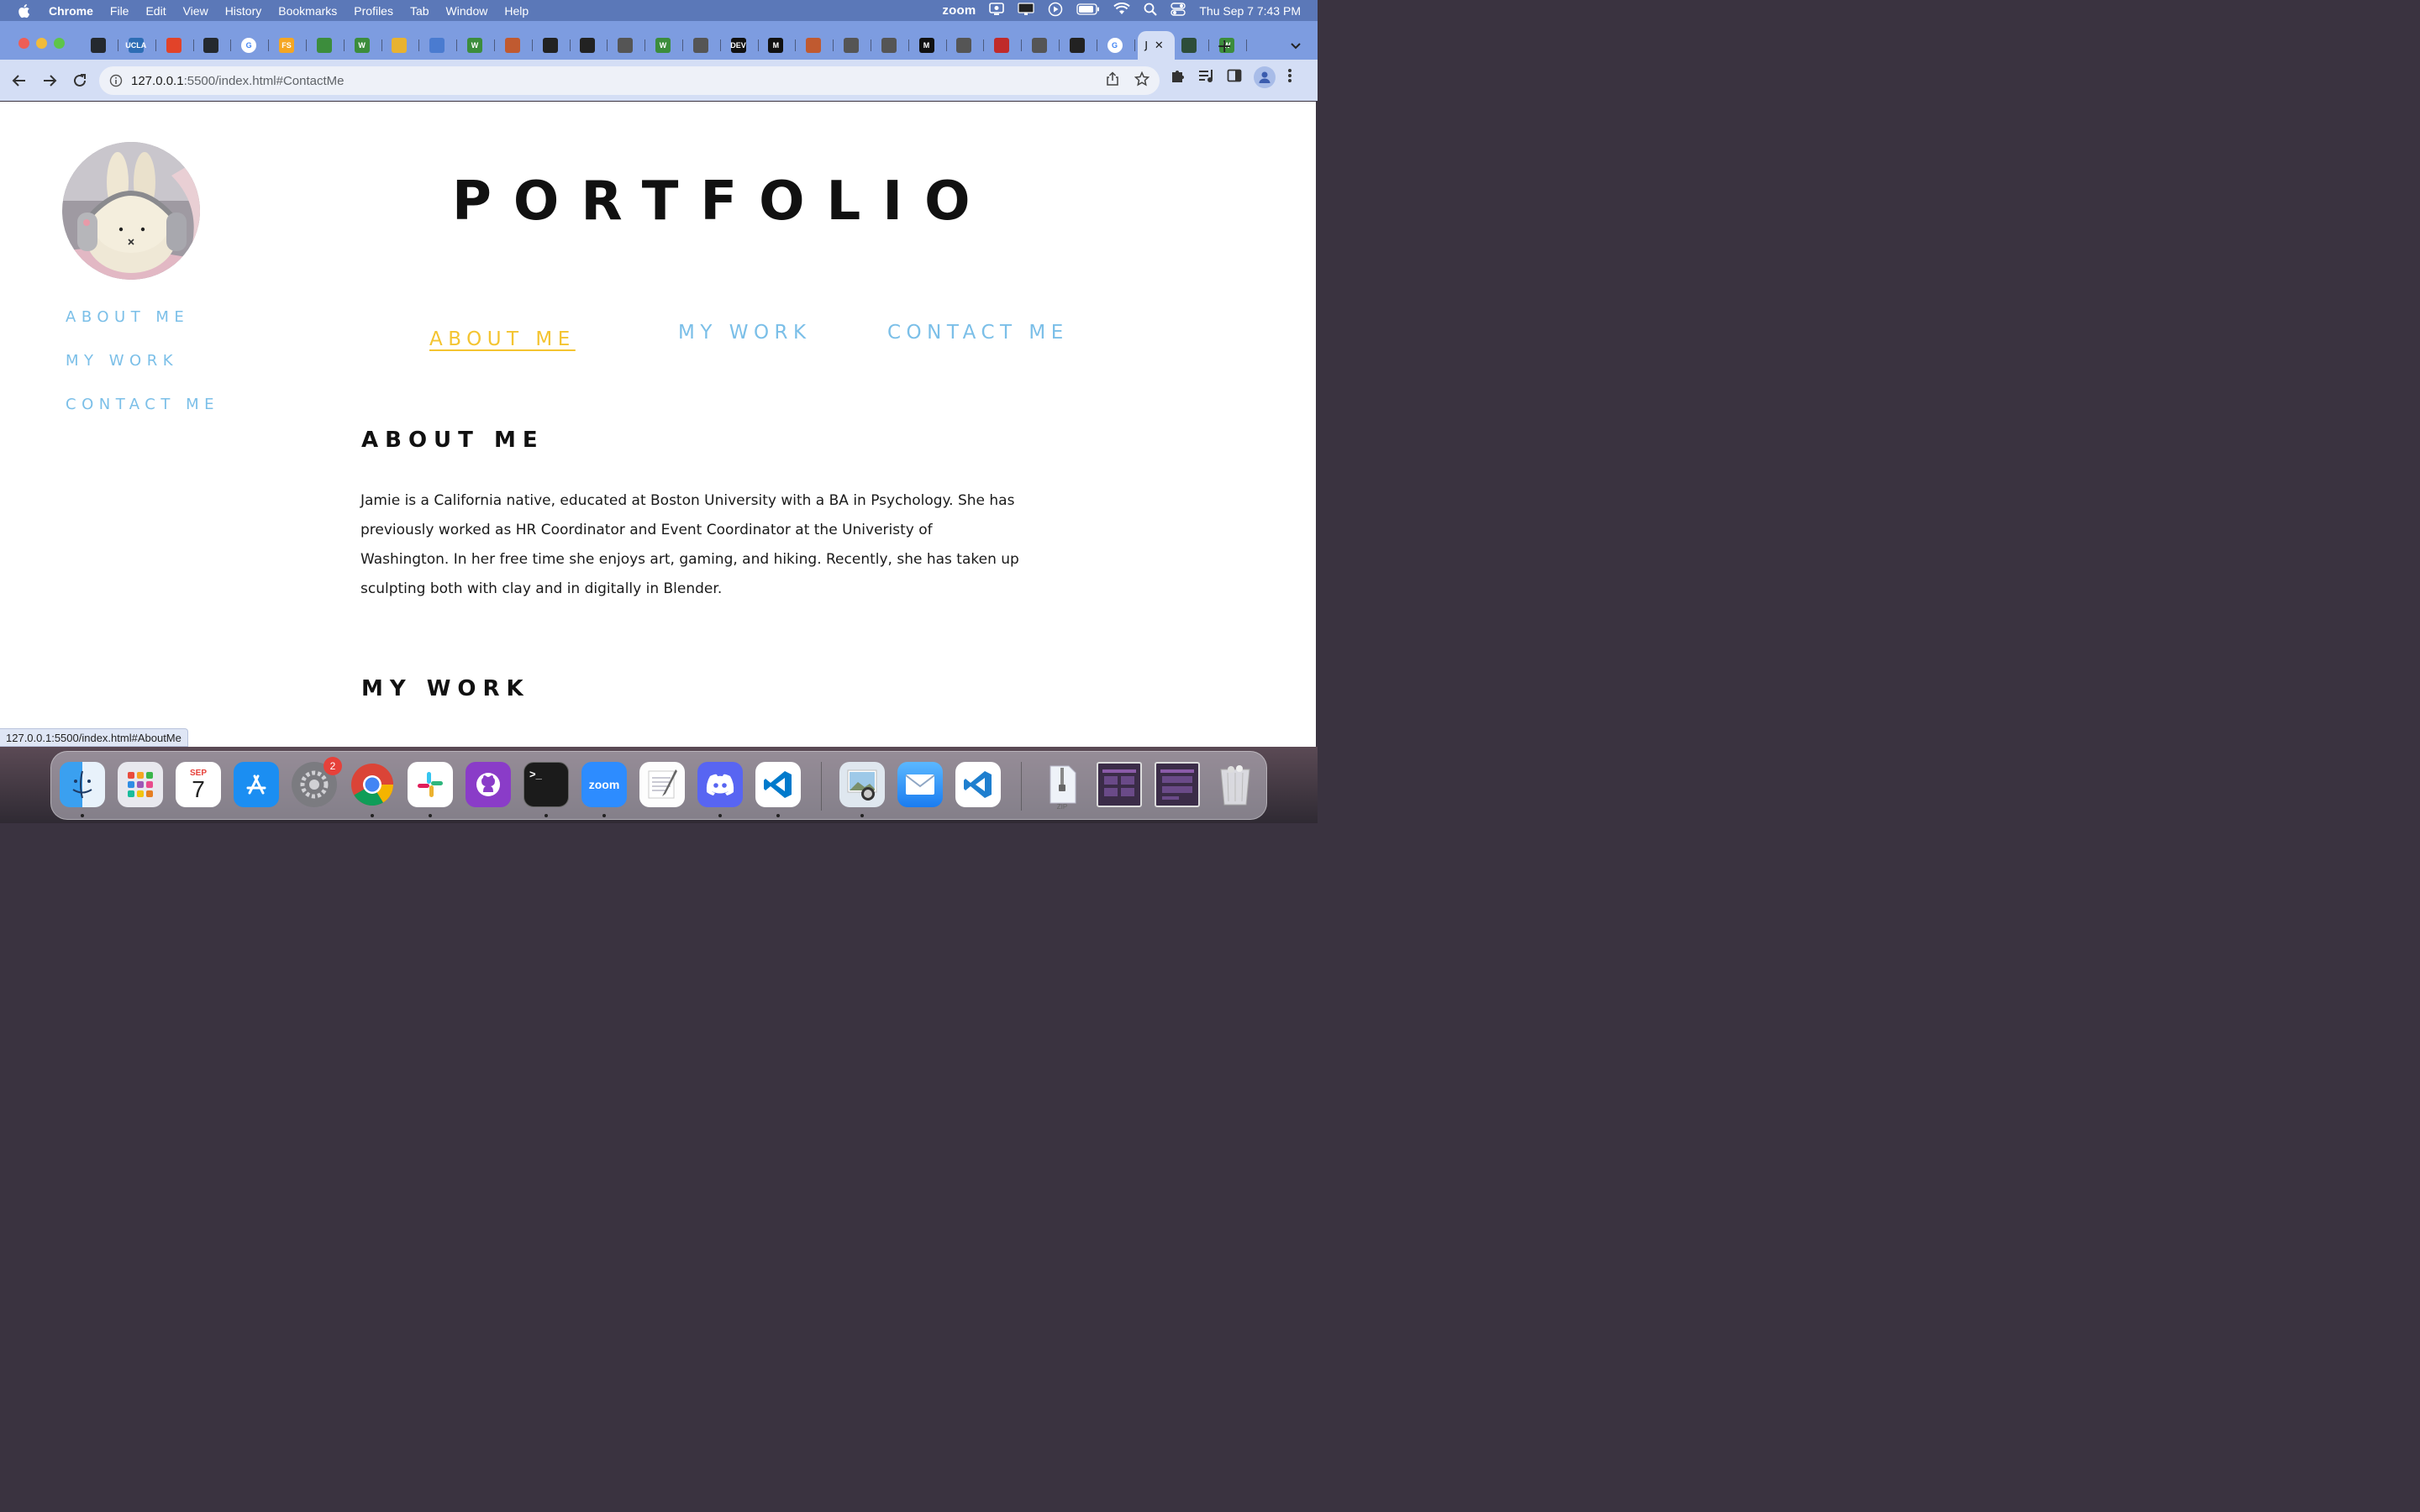 This screenshot has height=1512, width=2420. I want to click on vscode-icon, so click(778, 784).